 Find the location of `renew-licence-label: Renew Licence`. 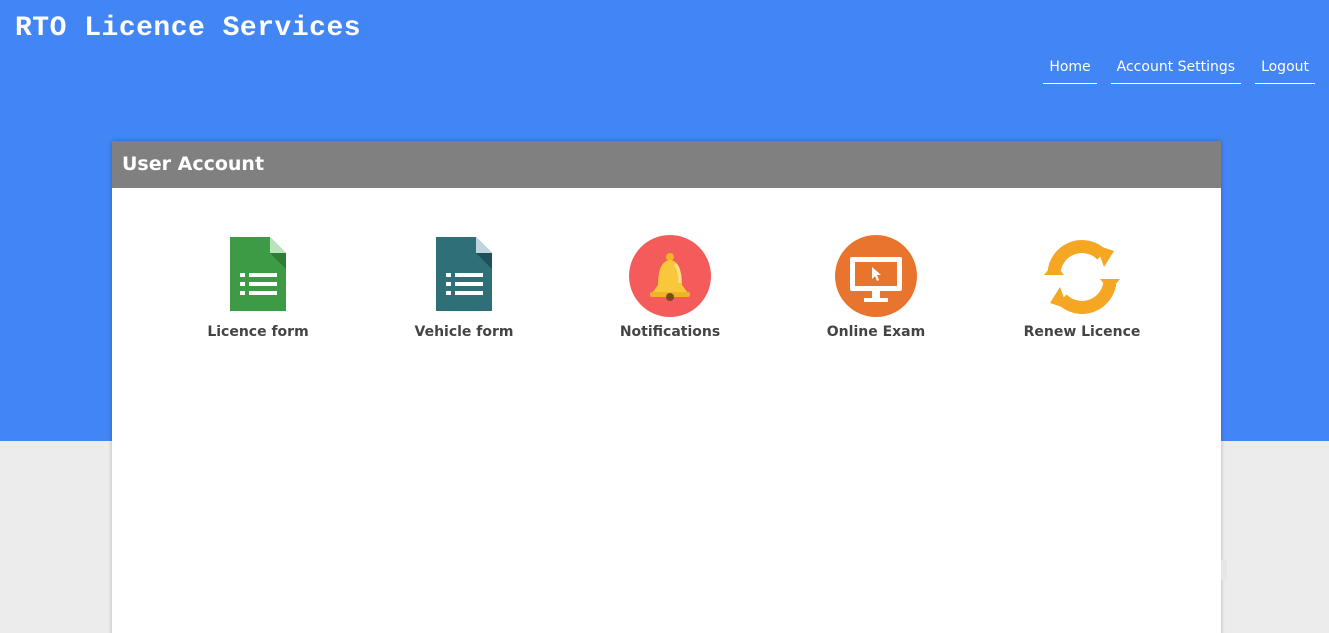

renew-licence-label: Renew Licence is located at coordinates (1082, 332).